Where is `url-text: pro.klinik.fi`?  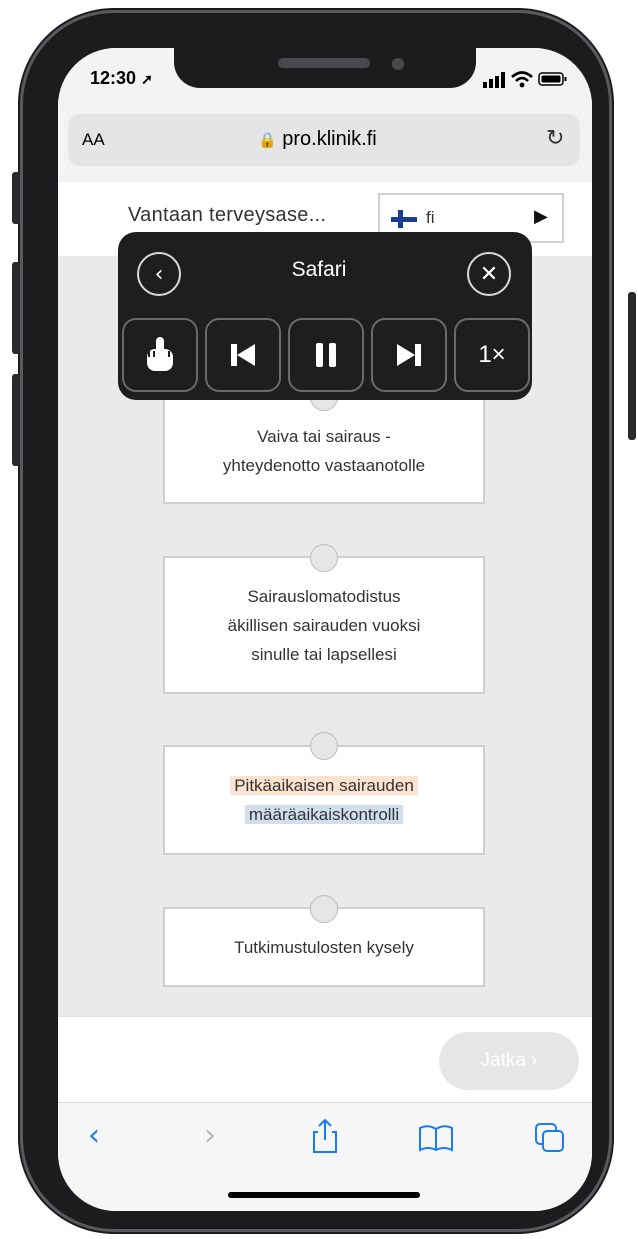 url-text: pro.klinik.fi is located at coordinates (329, 139).